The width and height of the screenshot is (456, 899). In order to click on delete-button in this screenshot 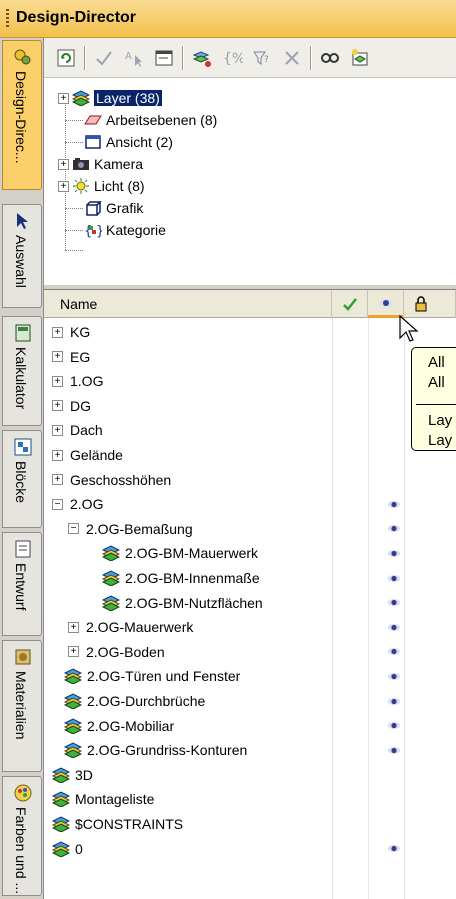, I will do `click(292, 58)`.